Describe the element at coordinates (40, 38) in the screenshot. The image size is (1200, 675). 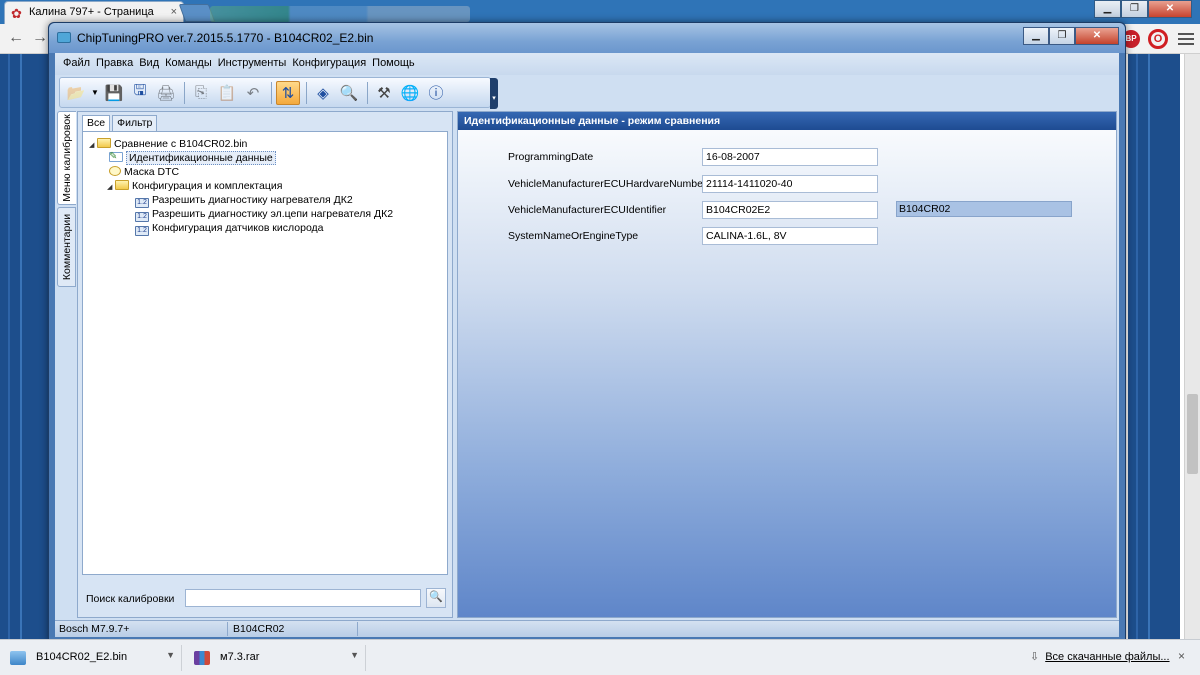
I see `forward-arrow-icon: →` at that location.